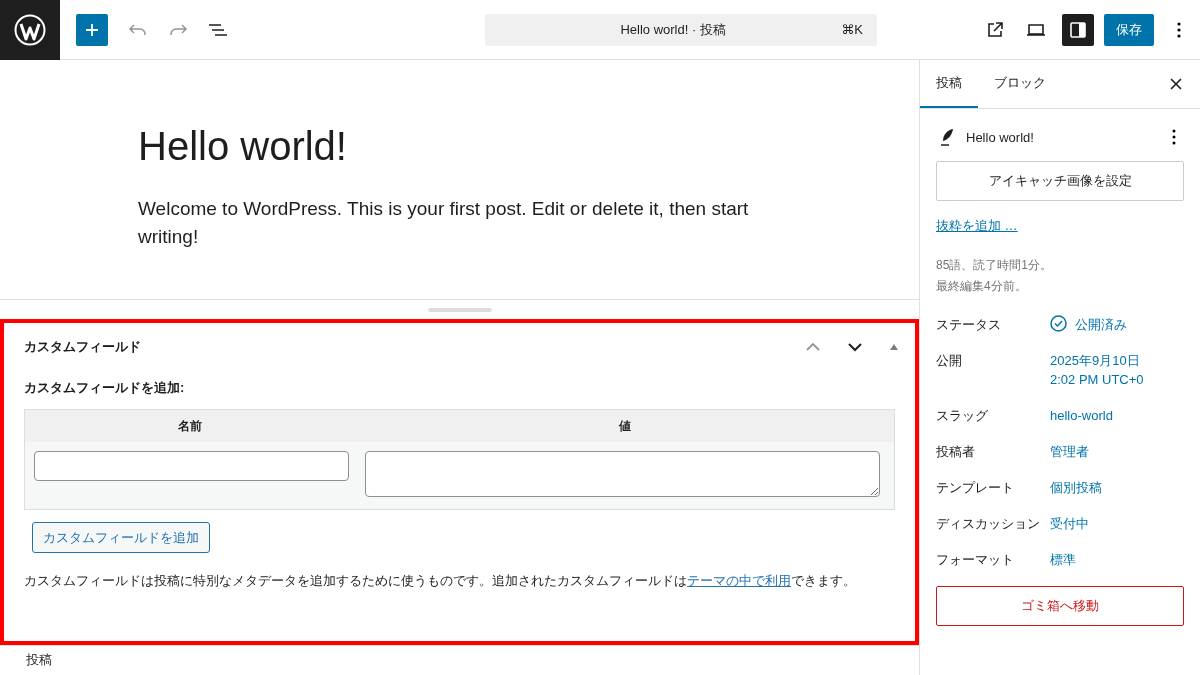 Image resolution: width=1200 pixels, height=675 pixels. What do you see at coordinates (190, 426) in the screenshot?
I see `column-header: 名前` at bounding box center [190, 426].